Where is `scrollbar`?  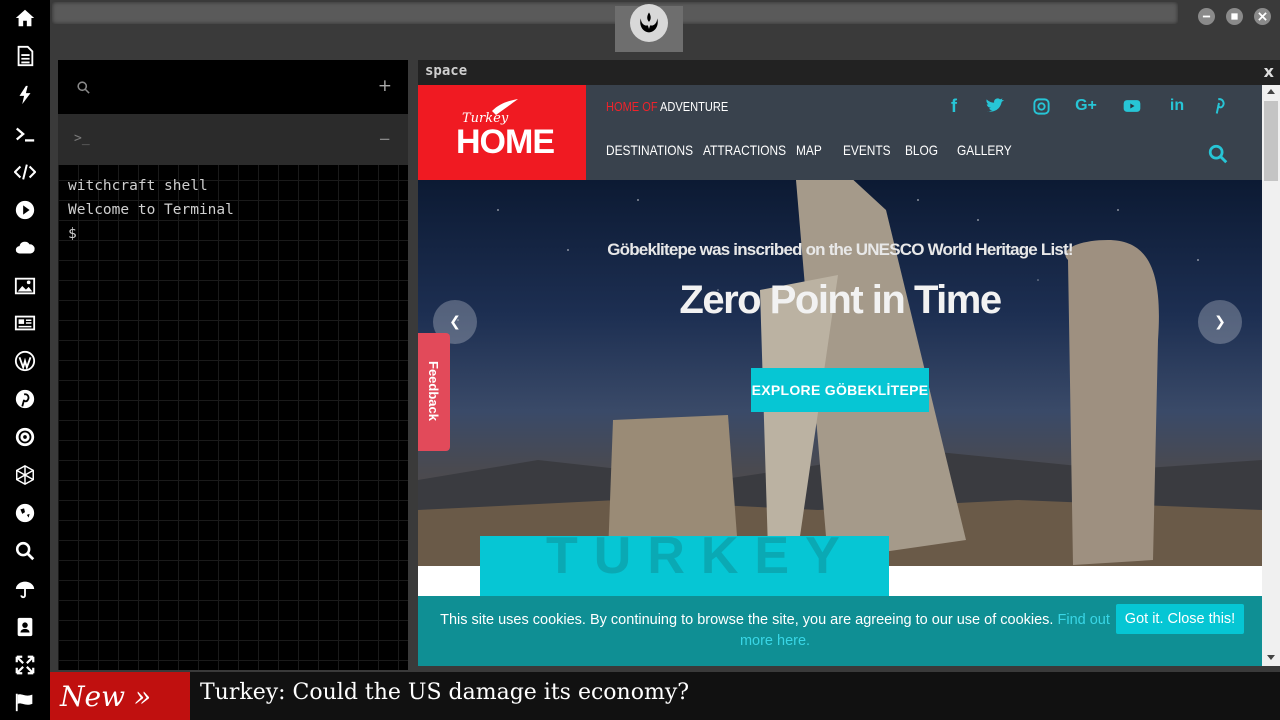 scrollbar is located at coordinates (1271, 375).